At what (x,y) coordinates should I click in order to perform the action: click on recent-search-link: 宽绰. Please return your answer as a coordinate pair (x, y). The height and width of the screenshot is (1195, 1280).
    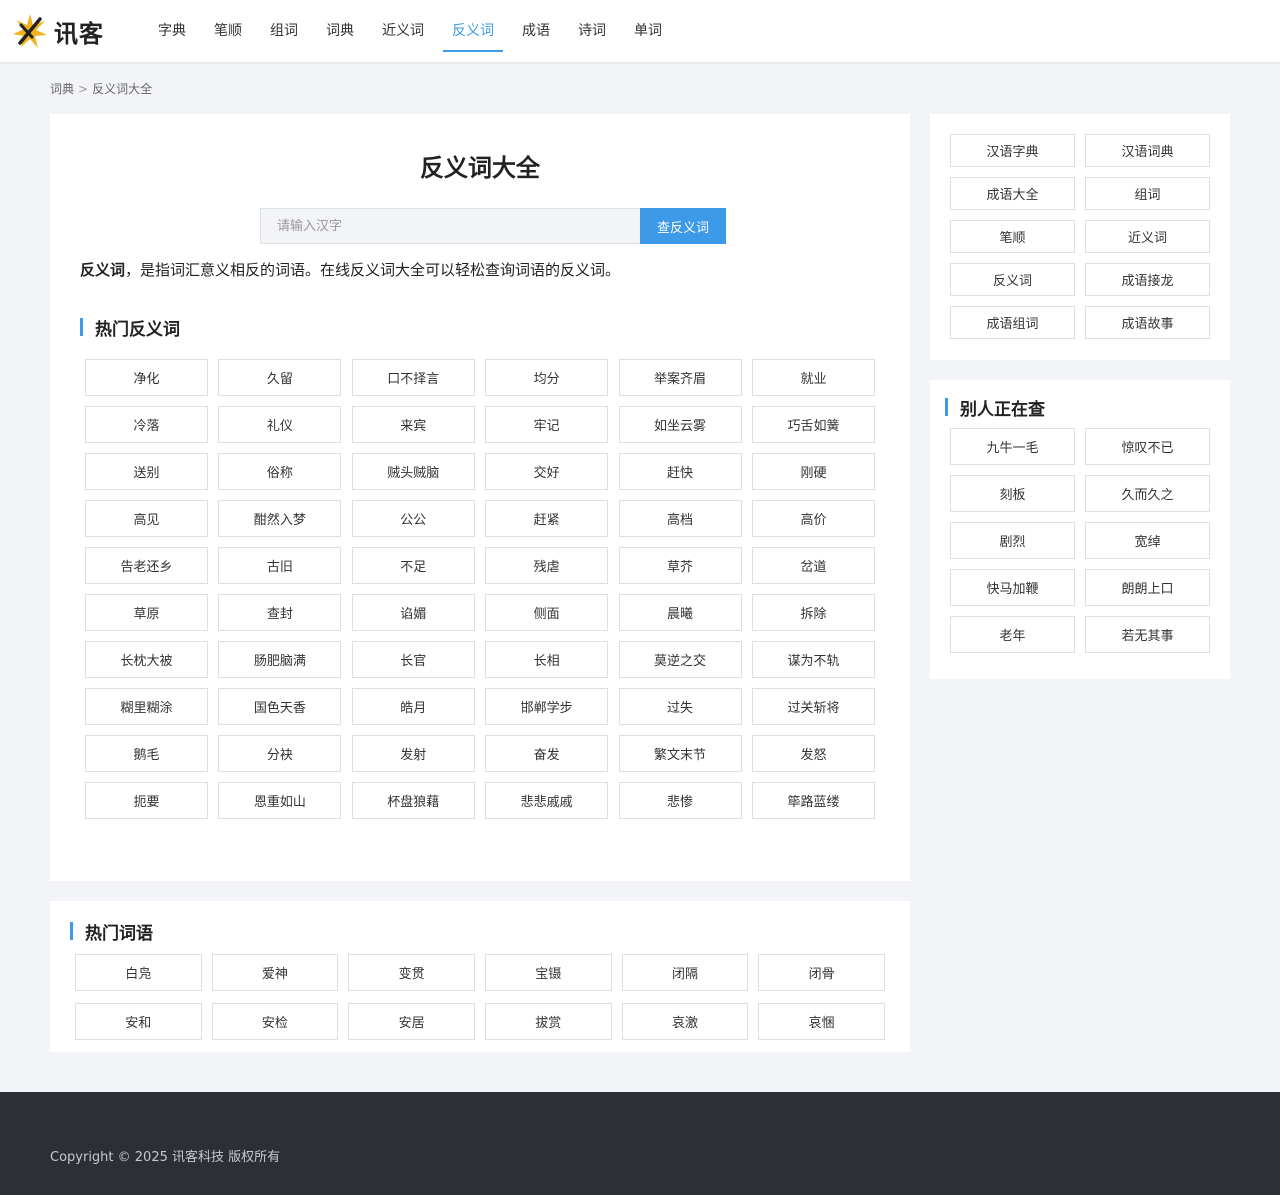
    Looking at the image, I should click on (1147, 540).